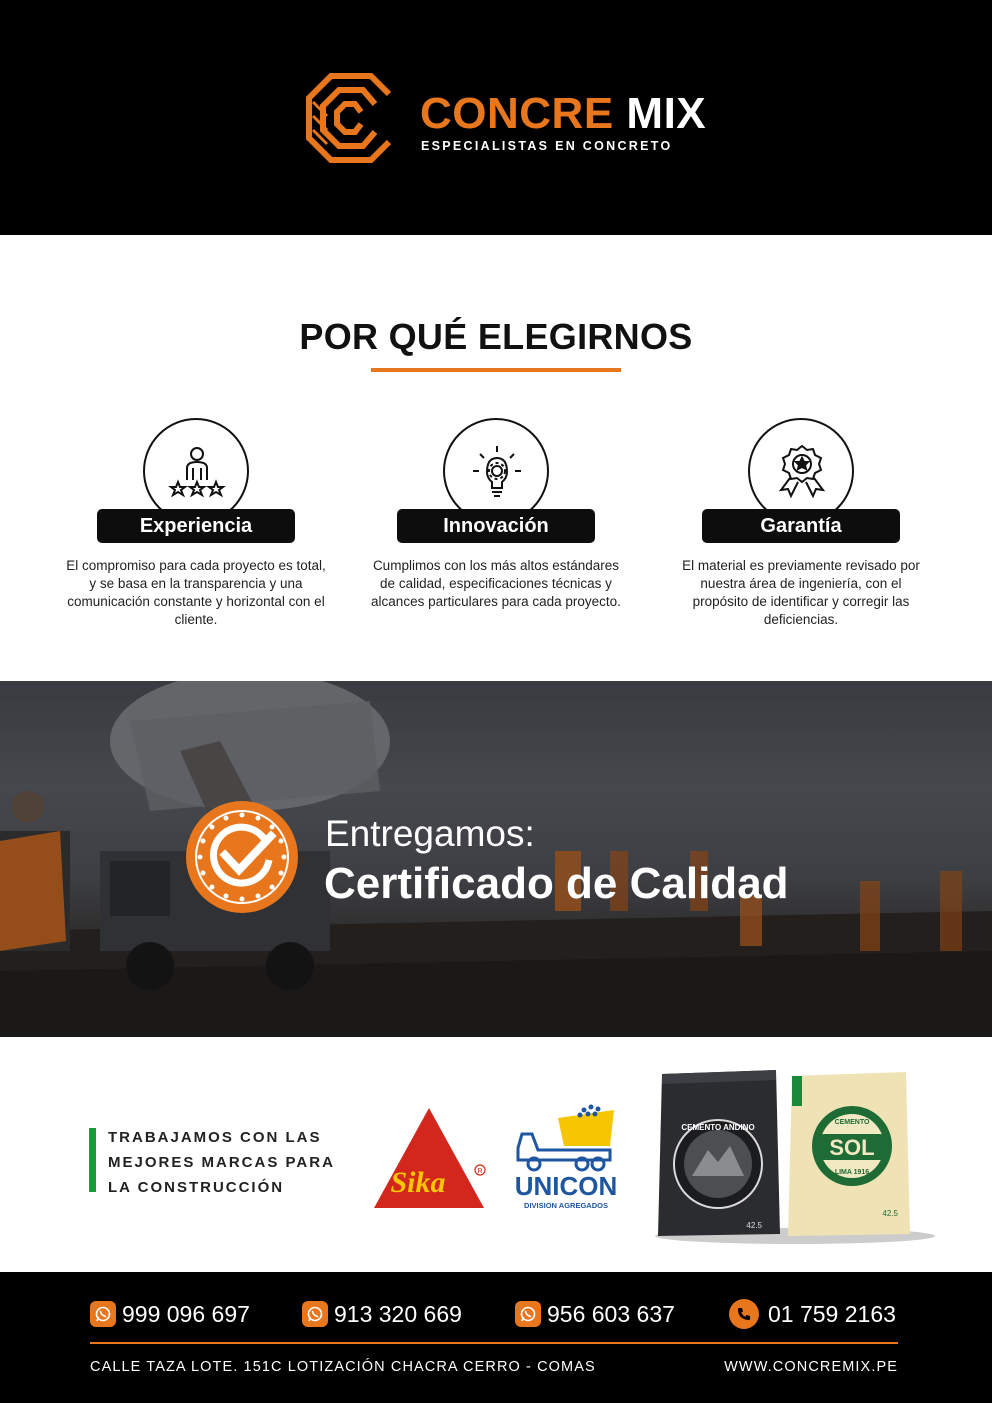  Describe the element at coordinates (832, 1313) in the screenshot. I see `landline-number: 01 759 2163` at that location.